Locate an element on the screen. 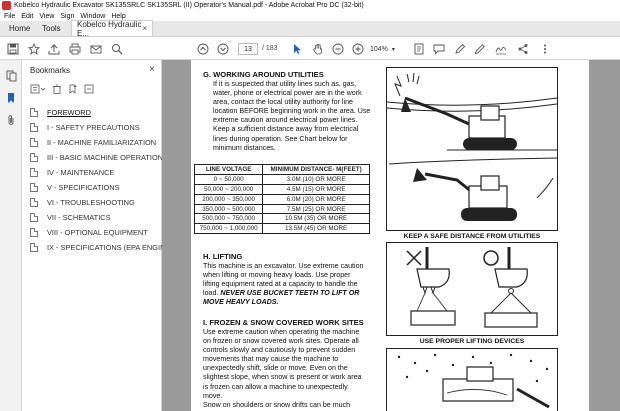 This screenshot has width=620, height=411. bookmark-panel-icon is located at coordinates (11, 98).